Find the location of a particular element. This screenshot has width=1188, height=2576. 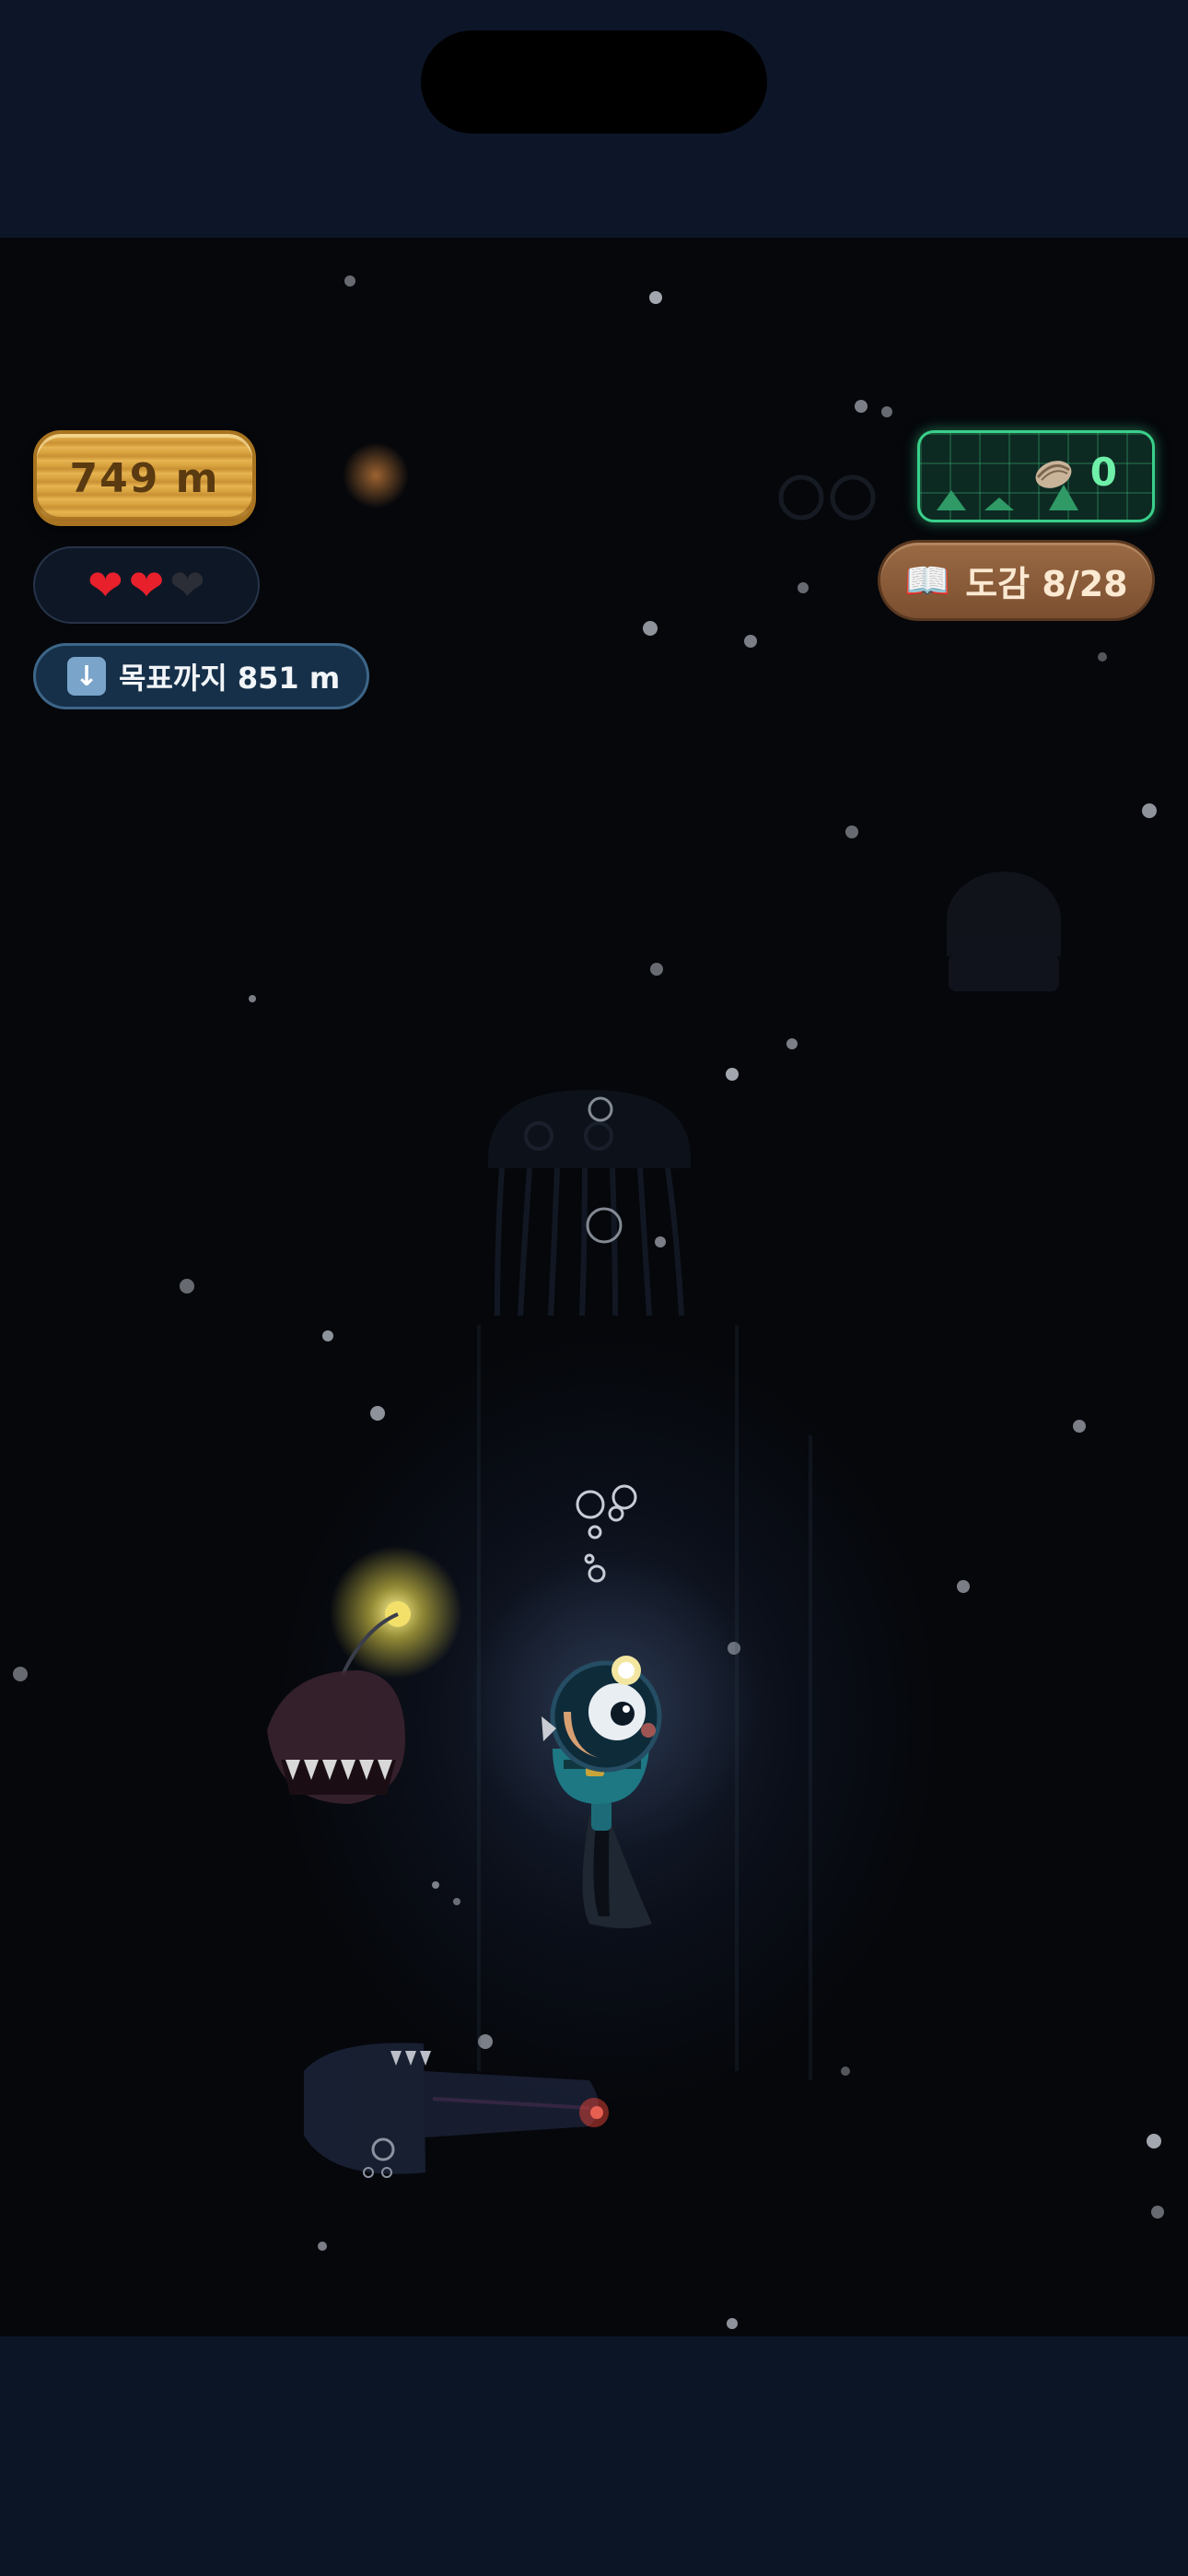

dynamic-island is located at coordinates (594, 82).